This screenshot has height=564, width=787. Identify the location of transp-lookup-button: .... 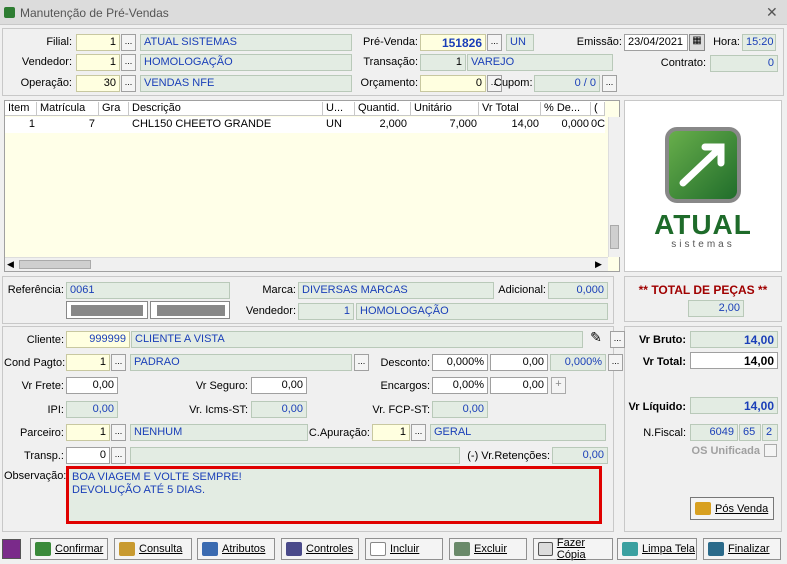
(118, 455).